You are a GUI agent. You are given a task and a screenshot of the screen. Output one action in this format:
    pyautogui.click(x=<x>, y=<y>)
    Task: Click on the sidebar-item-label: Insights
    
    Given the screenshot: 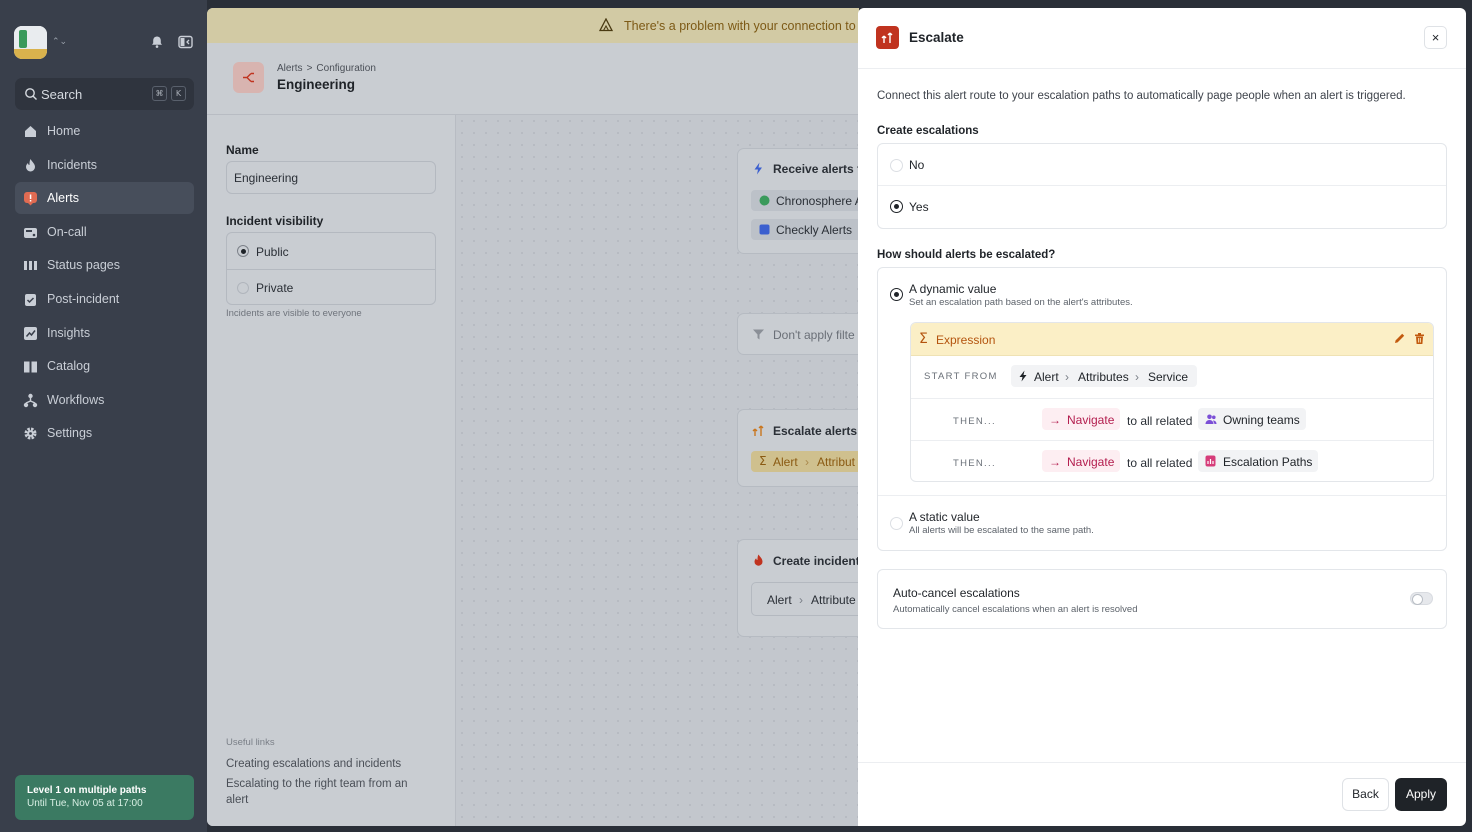 What is the action you would take?
    pyautogui.click(x=69, y=332)
    